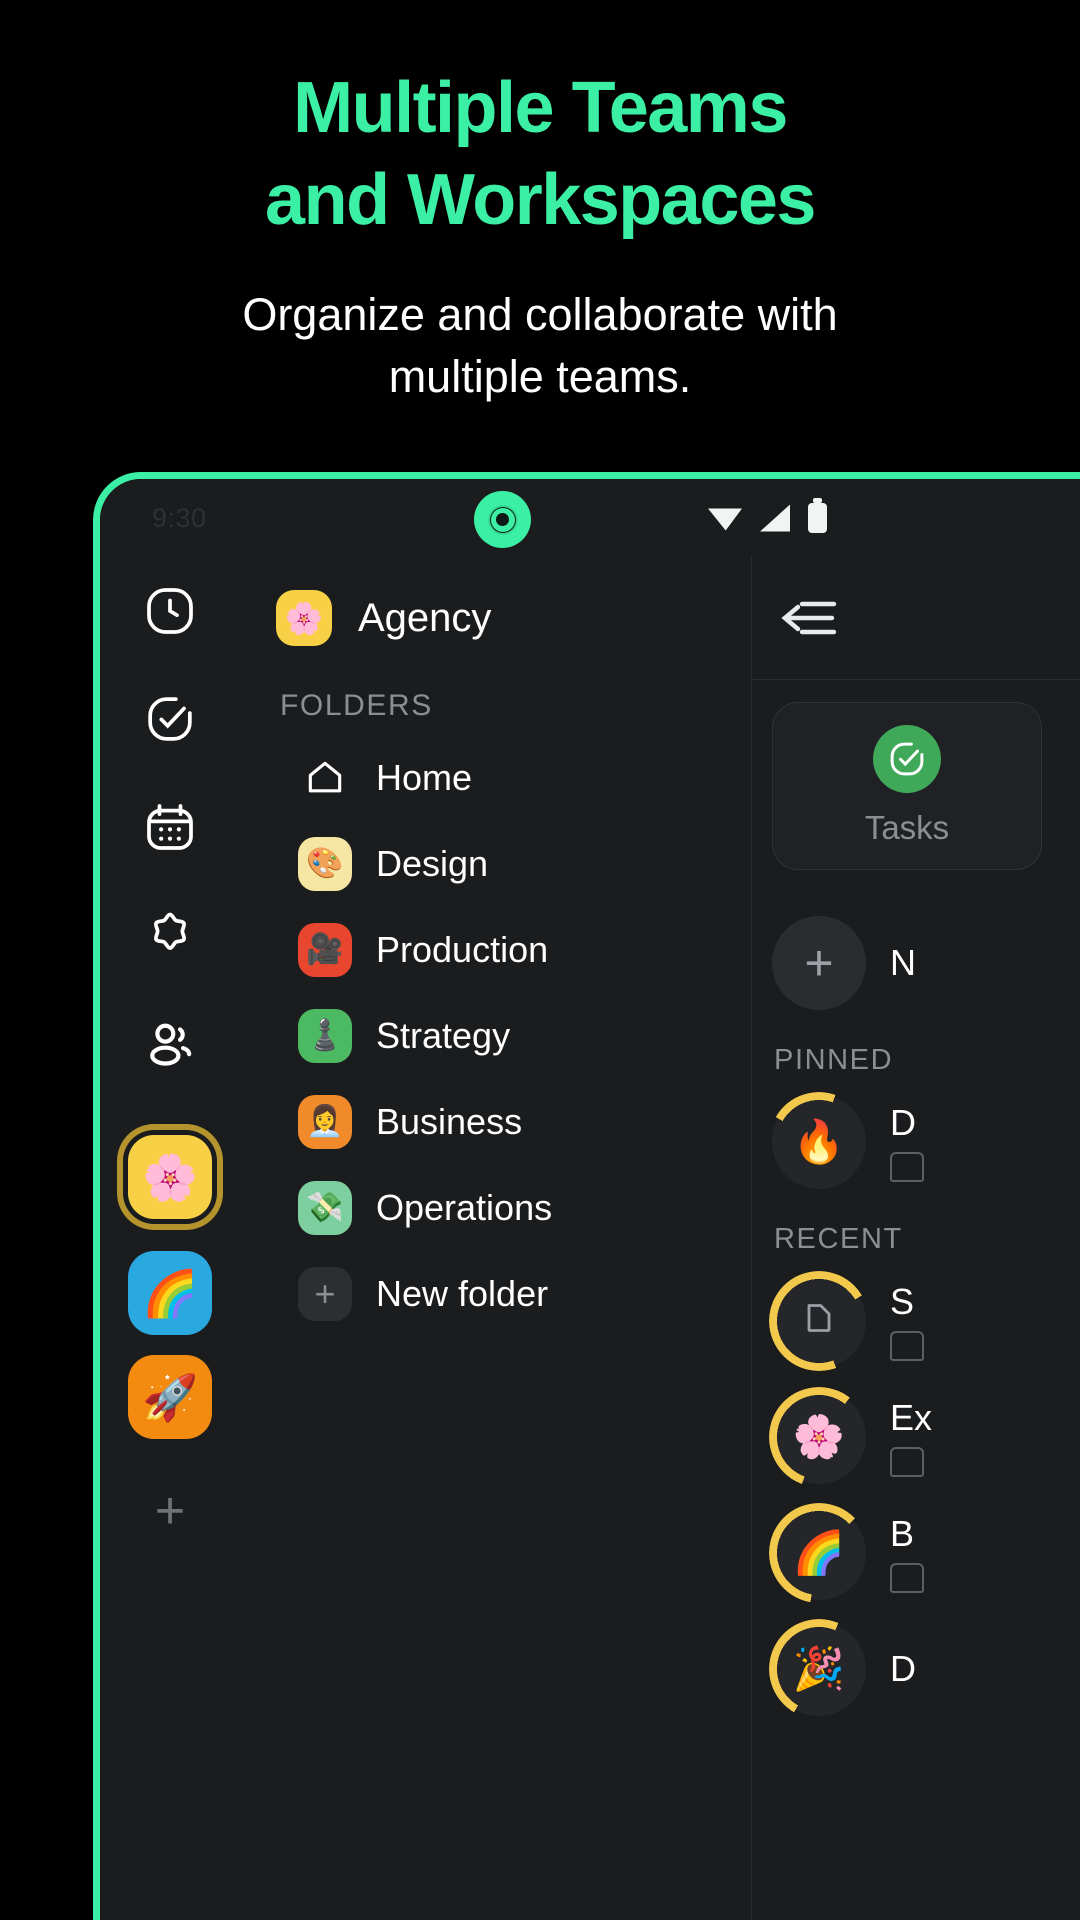 The height and width of the screenshot is (1920, 1080). What do you see at coordinates (170, 1177) in the screenshot?
I see `workspace-agency: 🌸` at bounding box center [170, 1177].